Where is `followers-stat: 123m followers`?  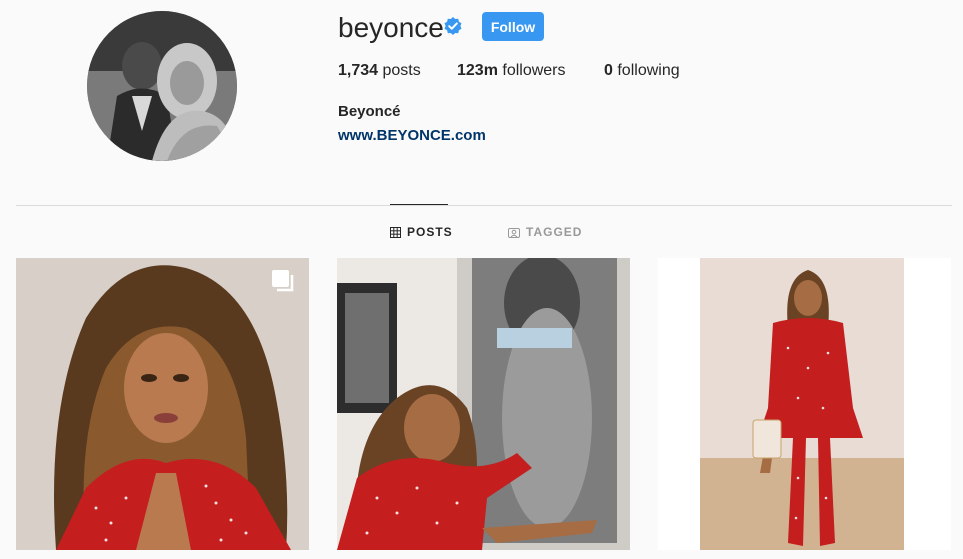
followers-stat: 123m followers is located at coordinates (511, 71).